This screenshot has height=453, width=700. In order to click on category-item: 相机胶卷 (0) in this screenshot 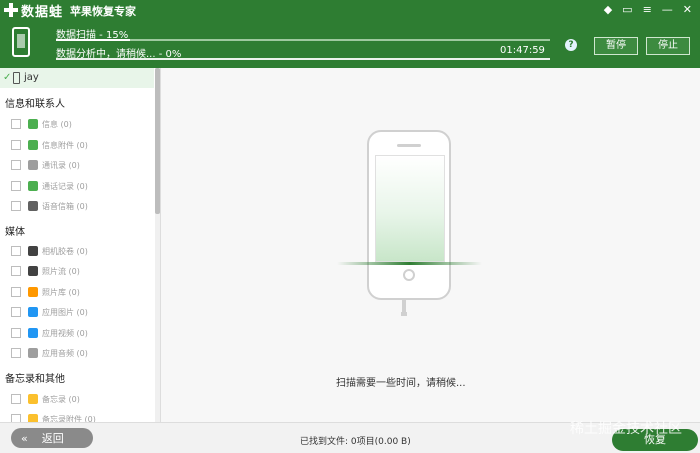, I will do `click(81, 251)`.